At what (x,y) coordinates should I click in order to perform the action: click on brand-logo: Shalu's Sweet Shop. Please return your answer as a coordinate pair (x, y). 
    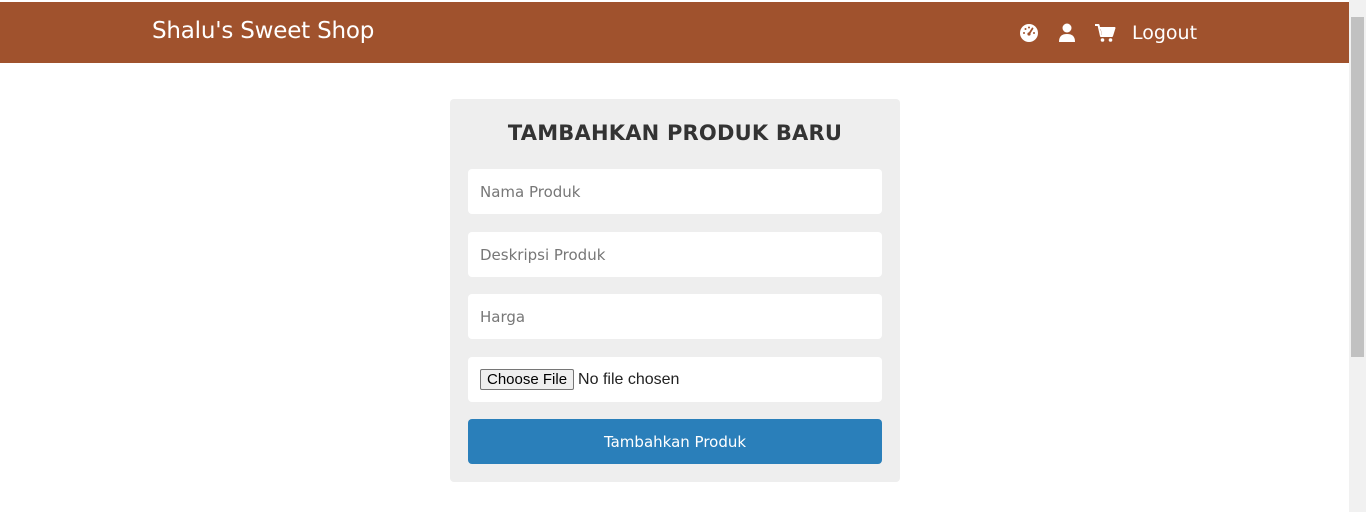
    Looking at the image, I should click on (263, 31).